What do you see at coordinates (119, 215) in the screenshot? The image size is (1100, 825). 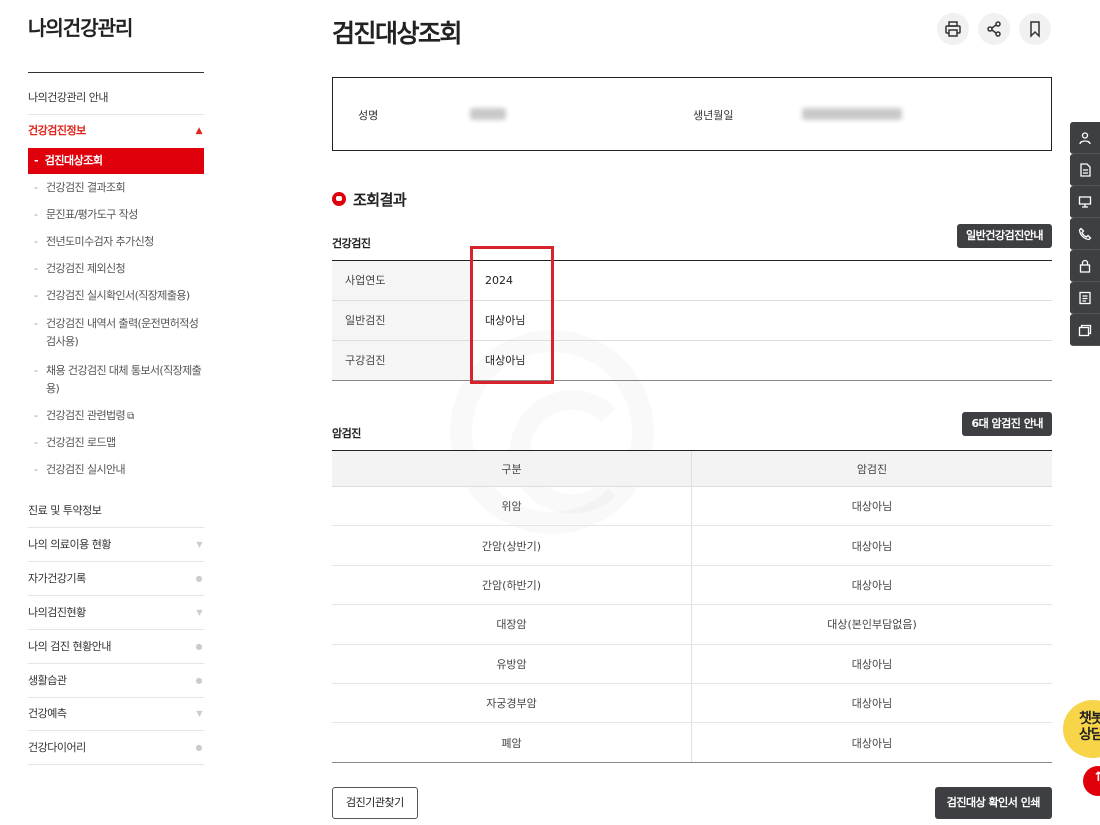 I see `submenu-item-questionnaire: - 문진표/평가도구 작성` at bounding box center [119, 215].